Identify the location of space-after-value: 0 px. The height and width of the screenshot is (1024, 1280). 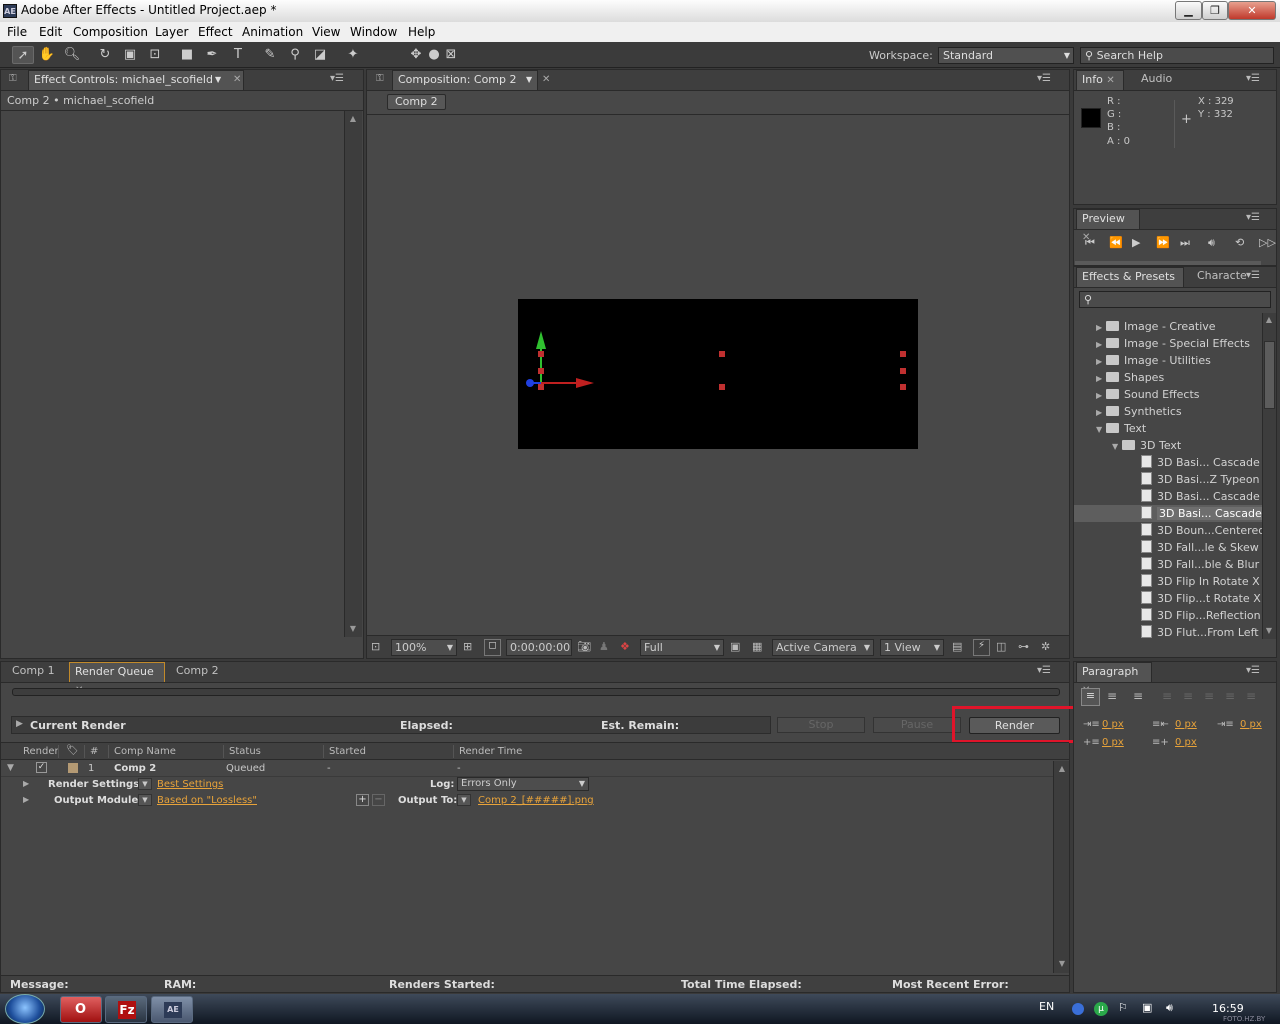
(1186, 742).